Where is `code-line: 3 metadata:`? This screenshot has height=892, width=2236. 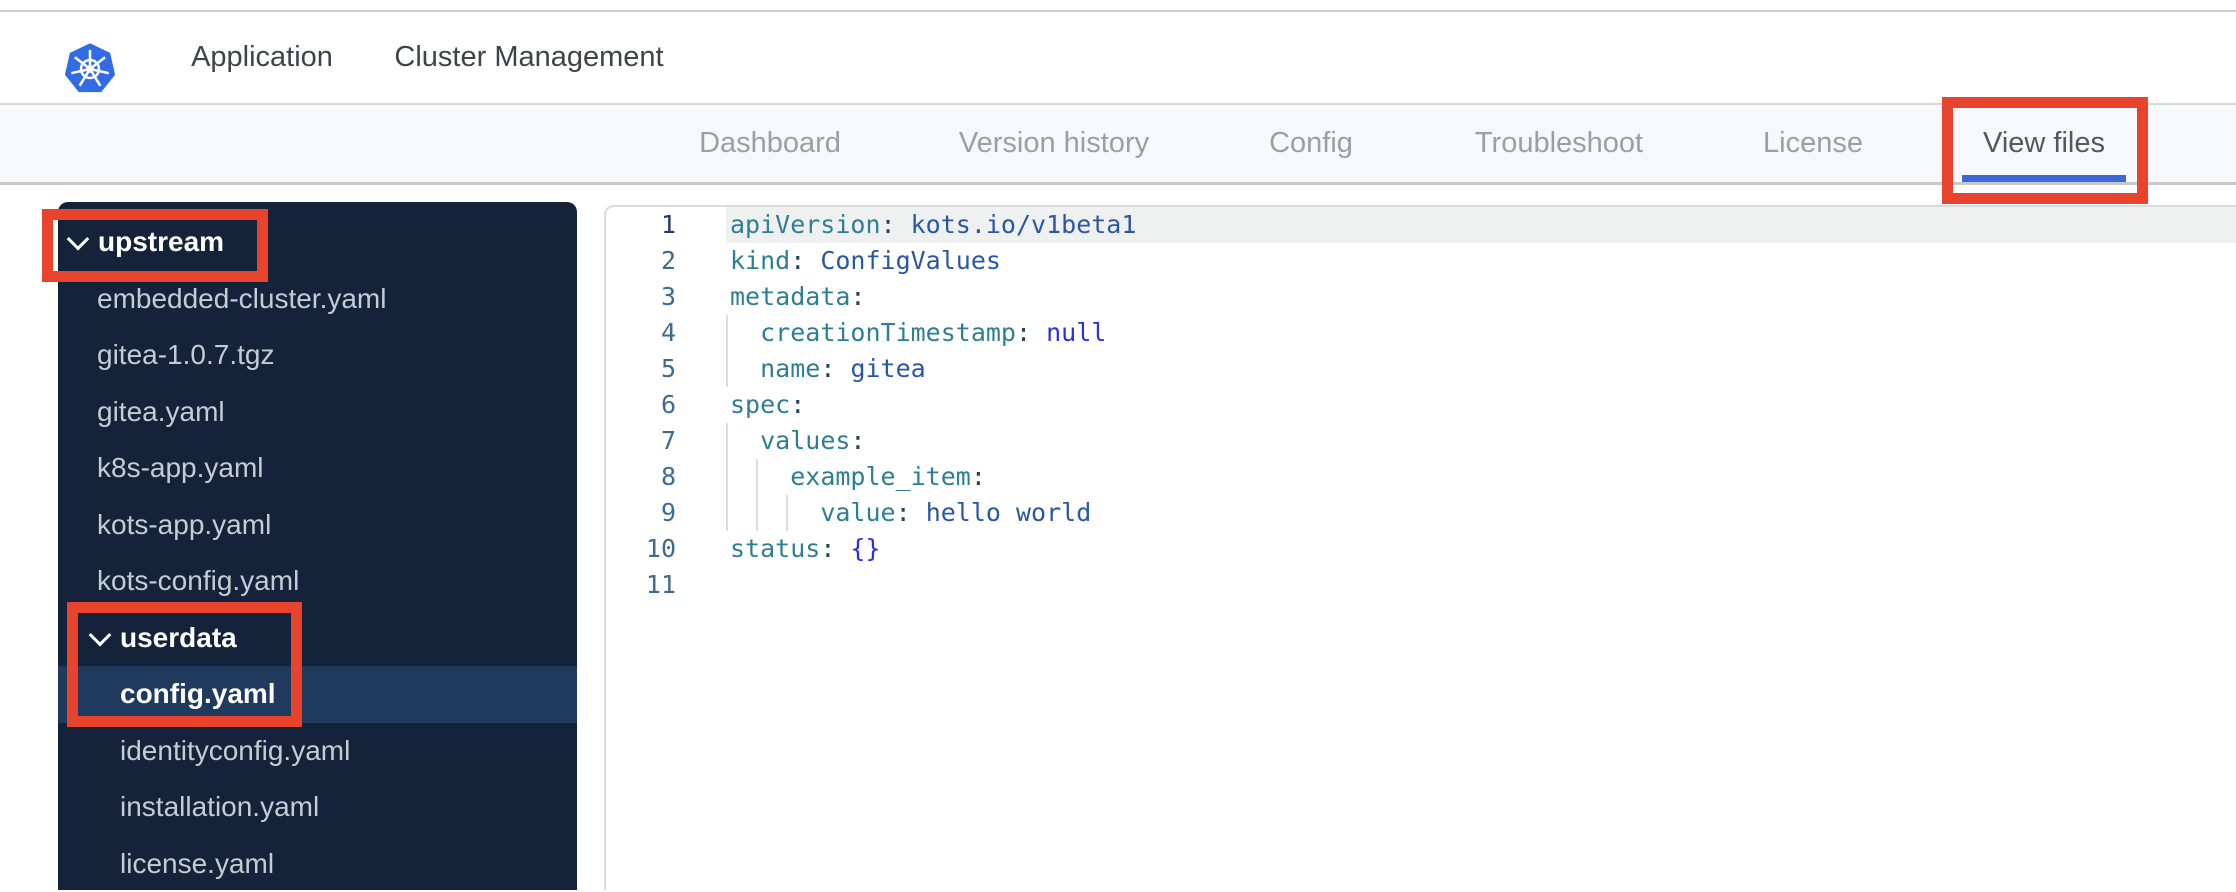 code-line: 3 metadata: is located at coordinates (1421, 297).